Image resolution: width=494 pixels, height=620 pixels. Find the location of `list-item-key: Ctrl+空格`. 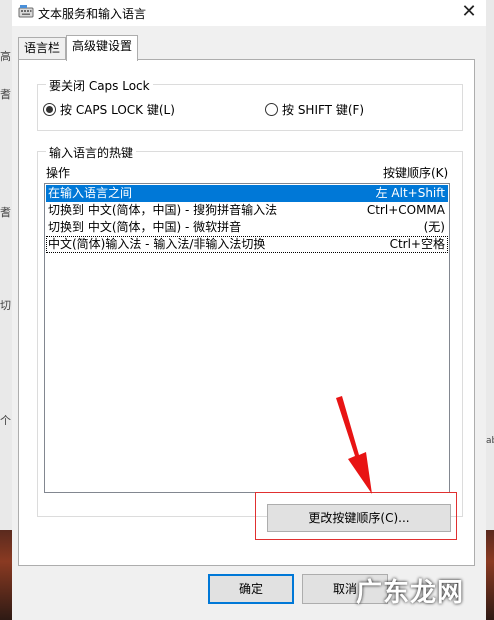

list-item-key: Ctrl+空格 is located at coordinates (417, 244).